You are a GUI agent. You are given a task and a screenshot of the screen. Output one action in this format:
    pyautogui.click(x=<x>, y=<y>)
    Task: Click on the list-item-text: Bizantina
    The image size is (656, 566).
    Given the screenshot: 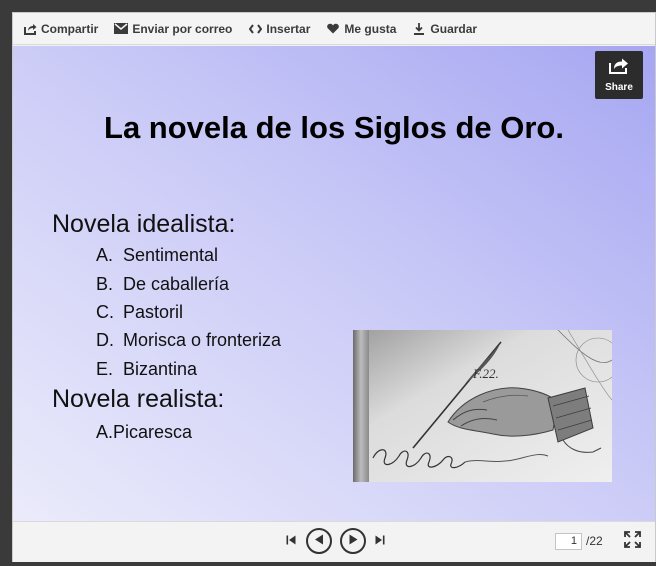 What is the action you would take?
    pyautogui.click(x=160, y=369)
    